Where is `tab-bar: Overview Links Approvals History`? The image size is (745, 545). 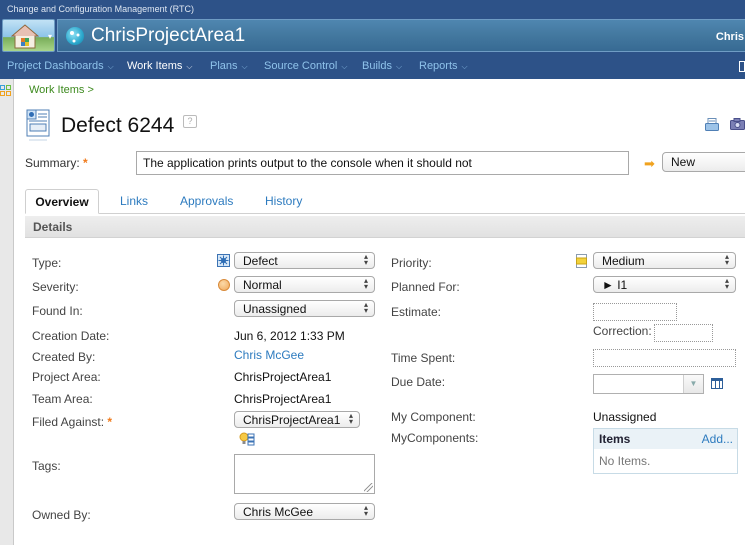 tab-bar: Overview Links Approvals History is located at coordinates (385, 201).